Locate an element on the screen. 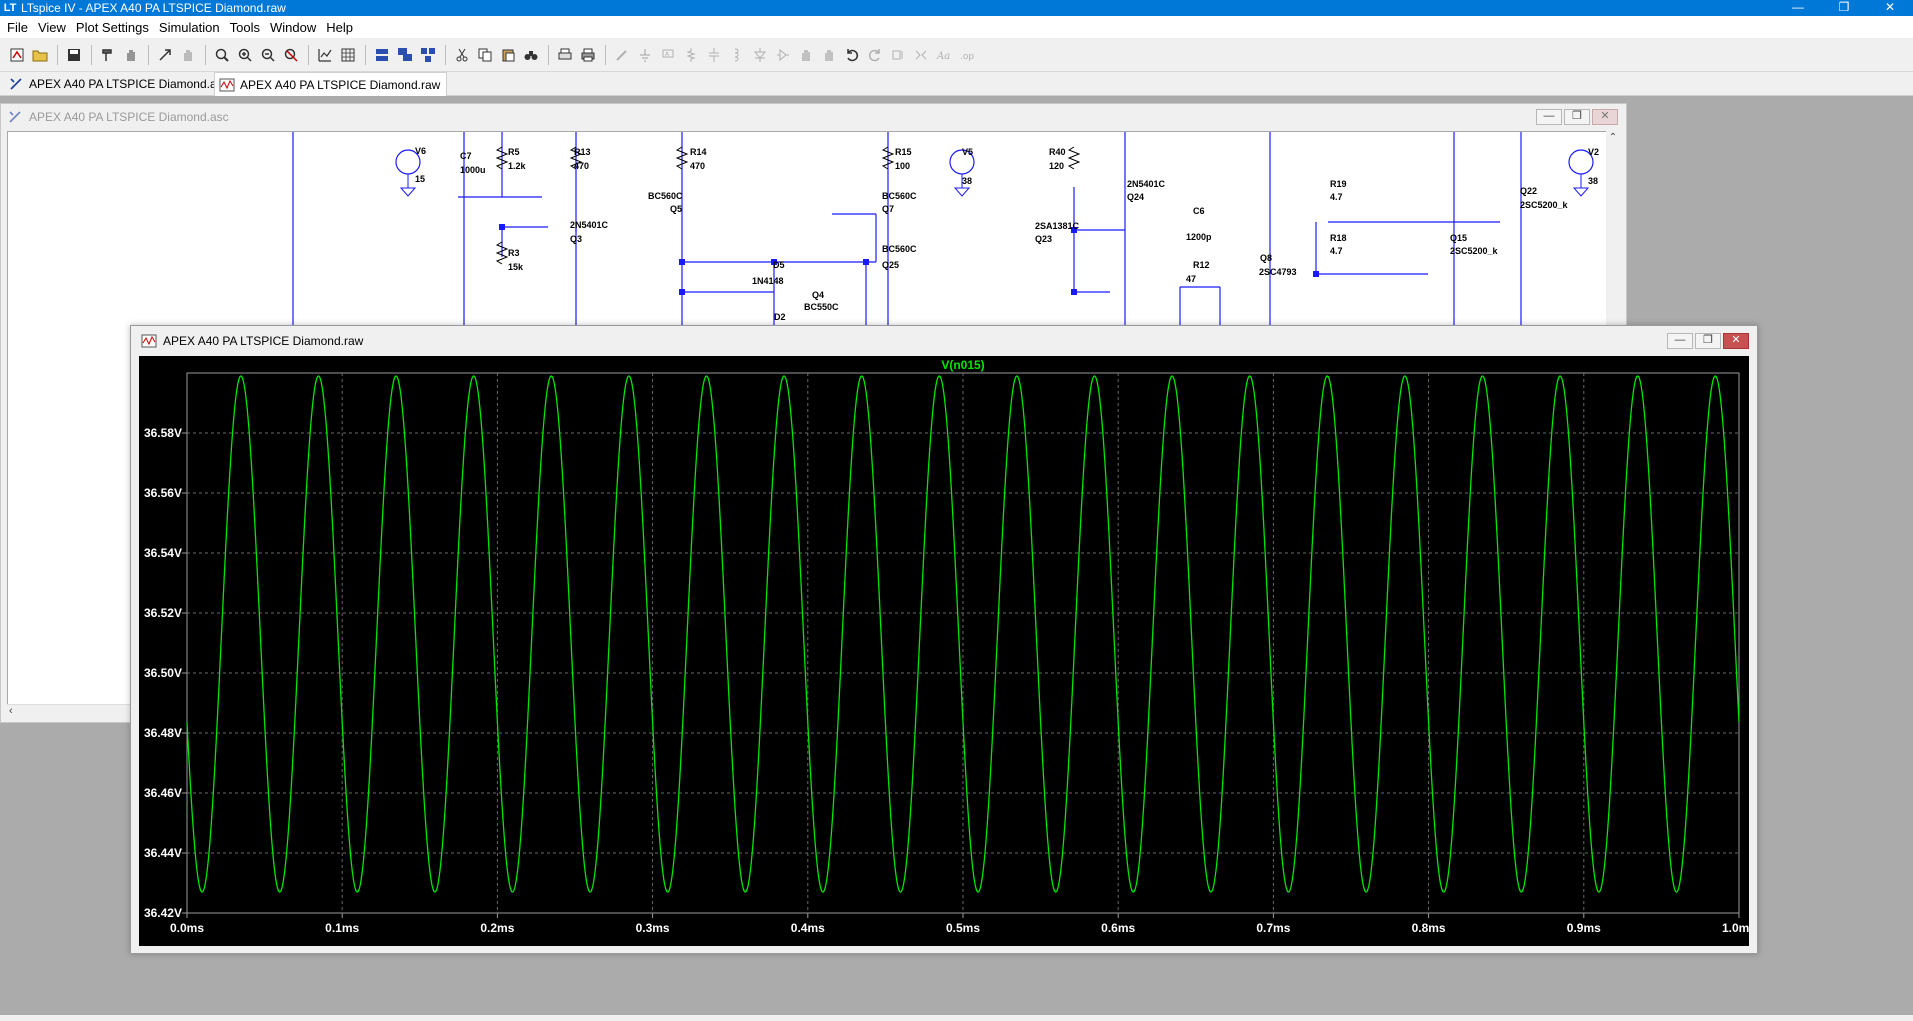  autorange-button is located at coordinates (324, 54).